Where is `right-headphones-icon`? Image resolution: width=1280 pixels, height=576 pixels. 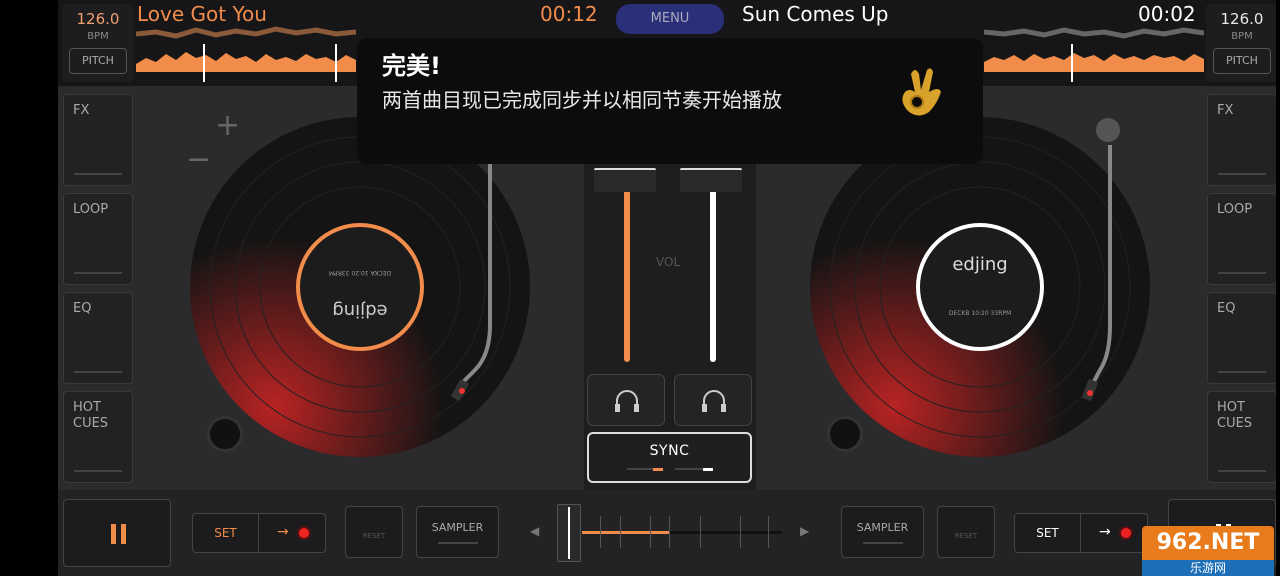 right-headphones-icon is located at coordinates (714, 401).